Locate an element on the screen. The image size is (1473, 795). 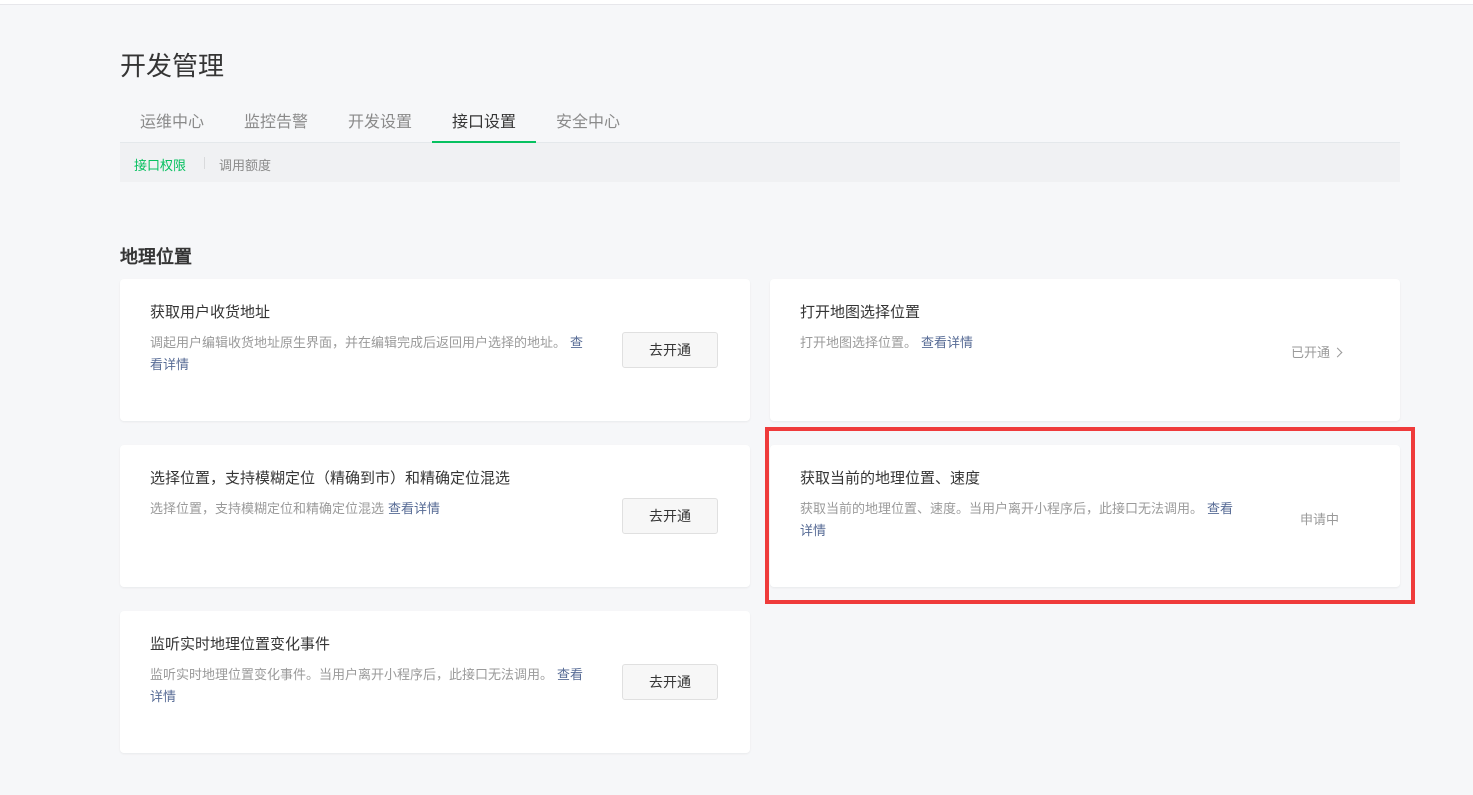
highlight-annotation-box is located at coordinates (1090, 515).